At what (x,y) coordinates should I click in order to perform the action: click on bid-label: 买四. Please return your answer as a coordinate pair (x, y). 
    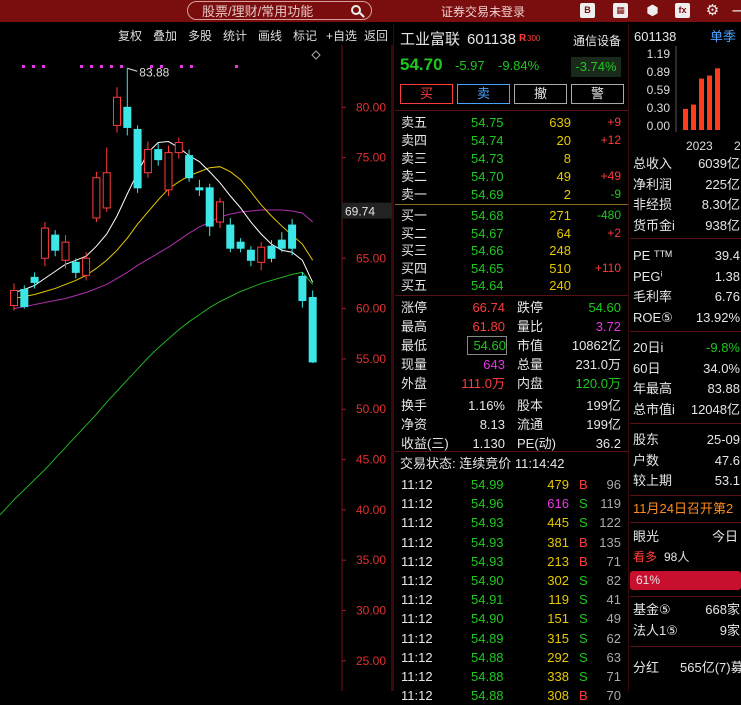
    Looking at the image, I should click on (414, 268).